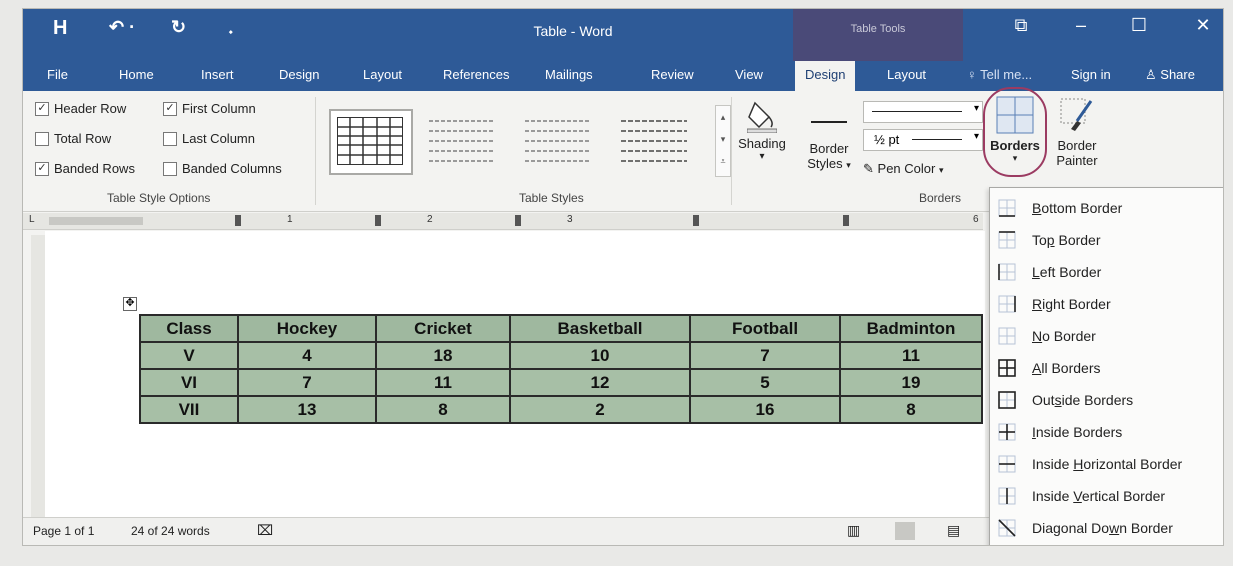 The image size is (1233, 566). Describe the element at coordinates (130, 304) in the screenshot. I see `table-move-handle-icon: ✥` at that location.